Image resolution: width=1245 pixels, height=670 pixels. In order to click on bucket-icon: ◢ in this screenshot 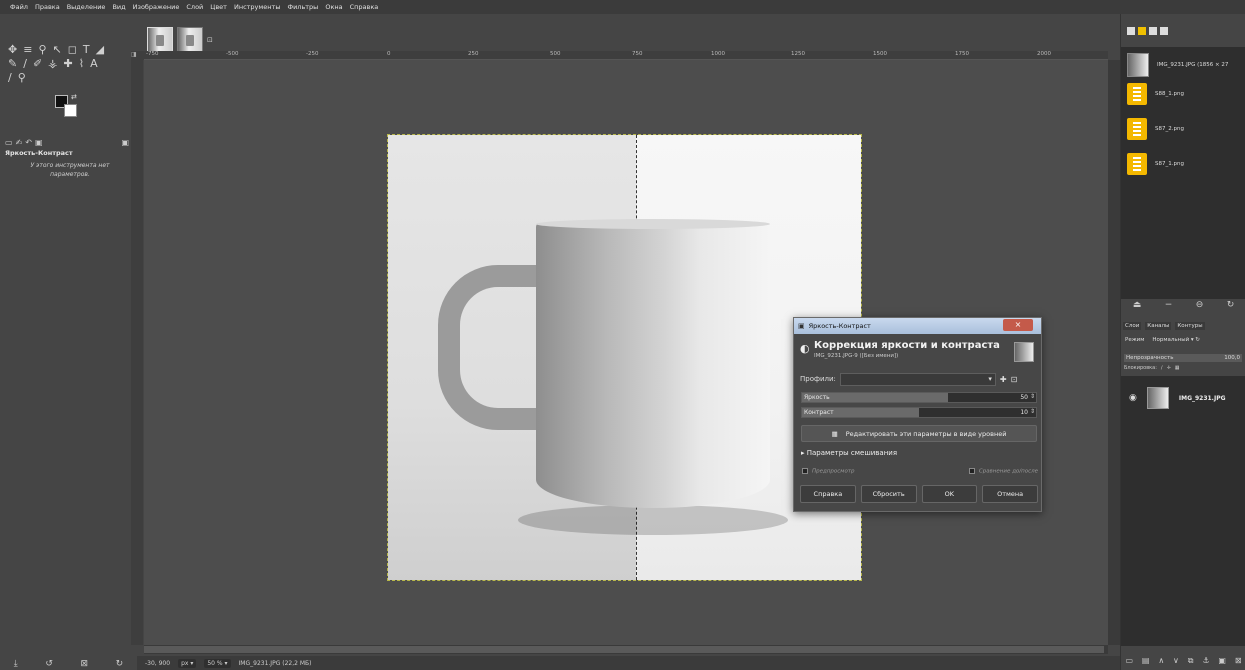, I will do `click(100, 50)`.